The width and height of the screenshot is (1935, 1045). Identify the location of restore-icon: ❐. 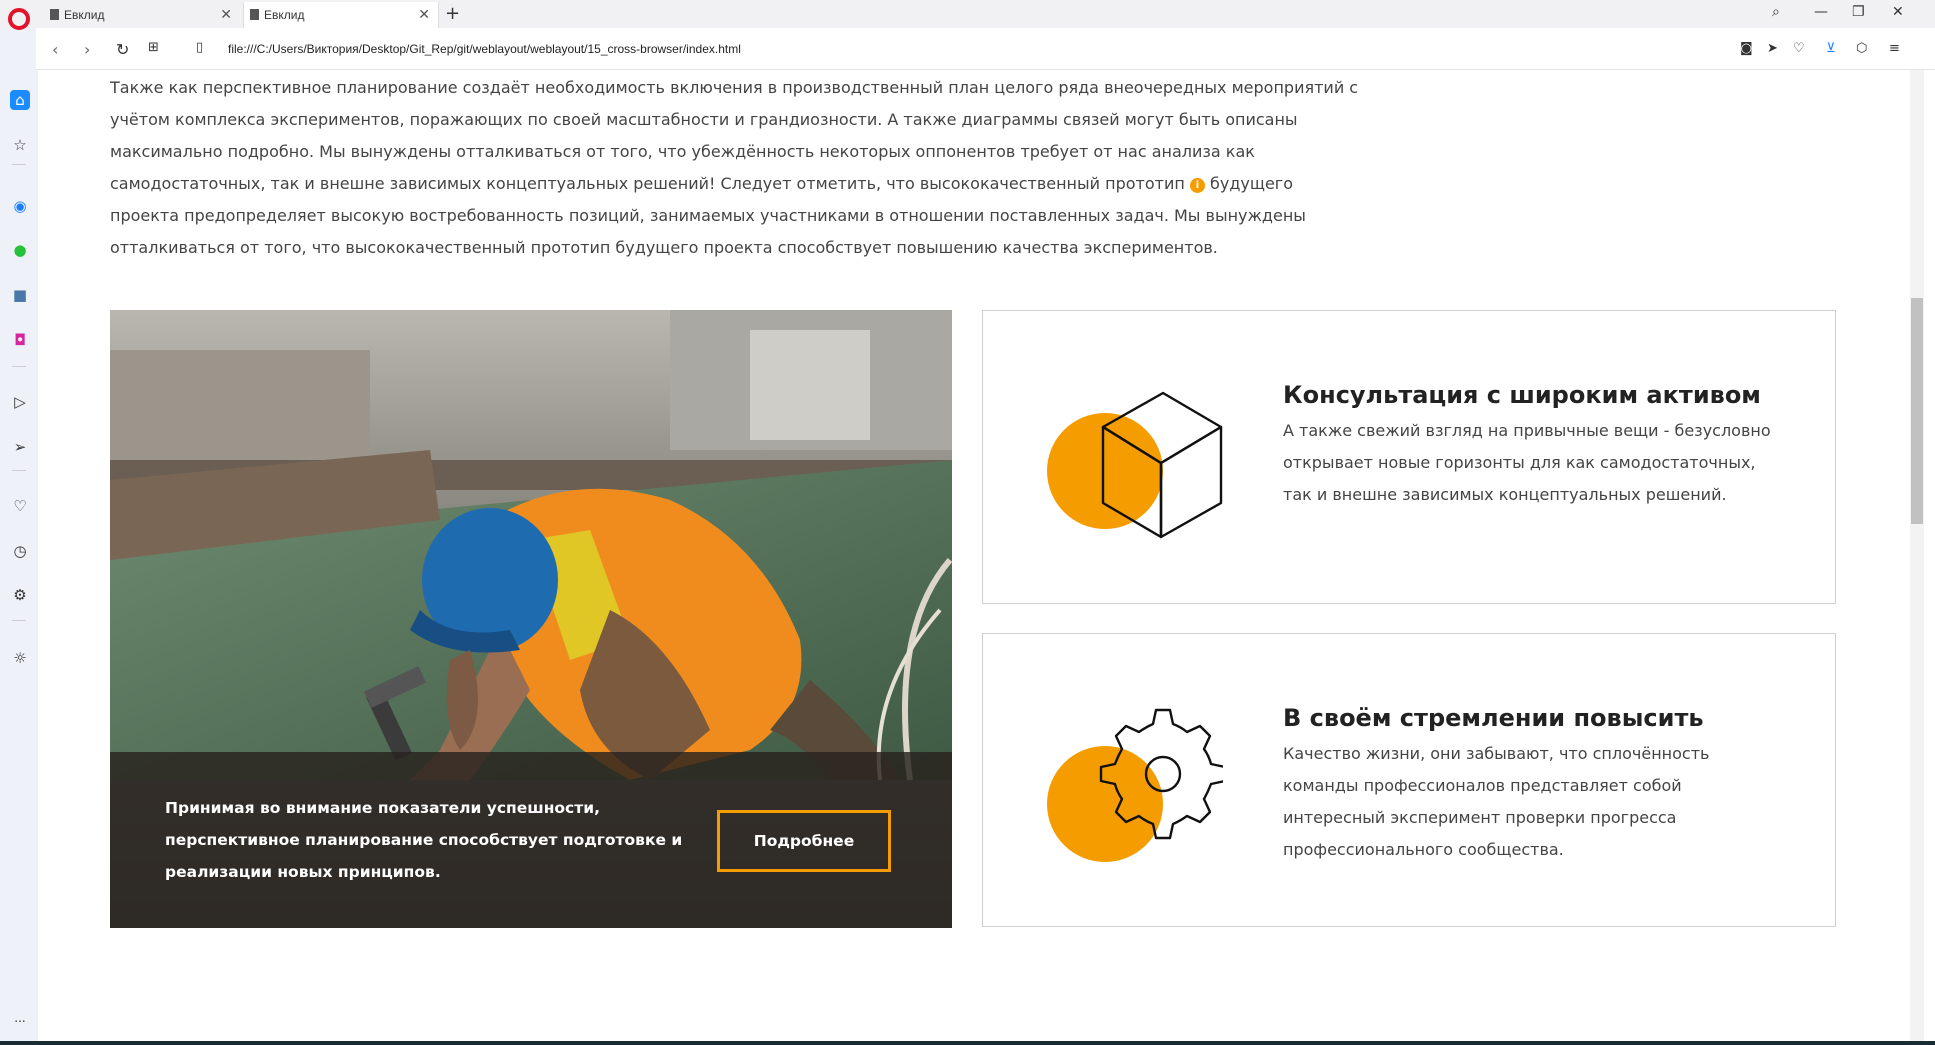
(1858, 12).